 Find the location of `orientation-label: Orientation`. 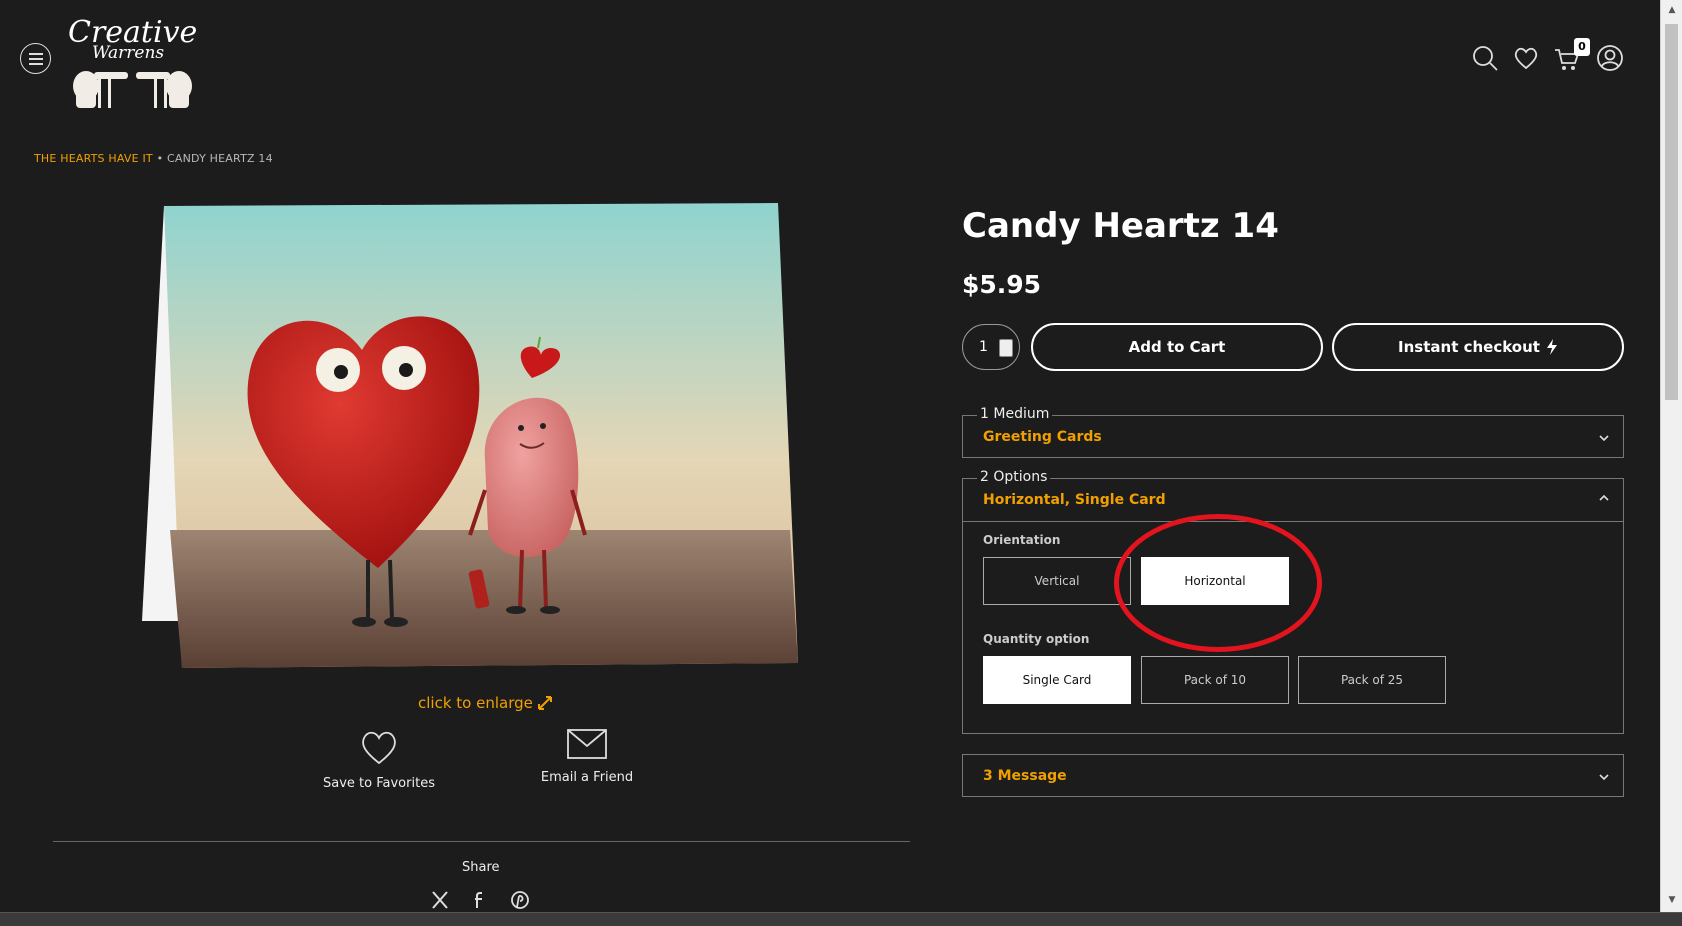

orientation-label: Orientation is located at coordinates (1022, 540).